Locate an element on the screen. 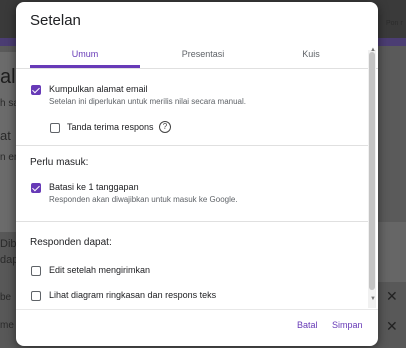 This screenshot has height=348, width=406. content-scrollbar: ▲ ▼ is located at coordinates (372, 177).